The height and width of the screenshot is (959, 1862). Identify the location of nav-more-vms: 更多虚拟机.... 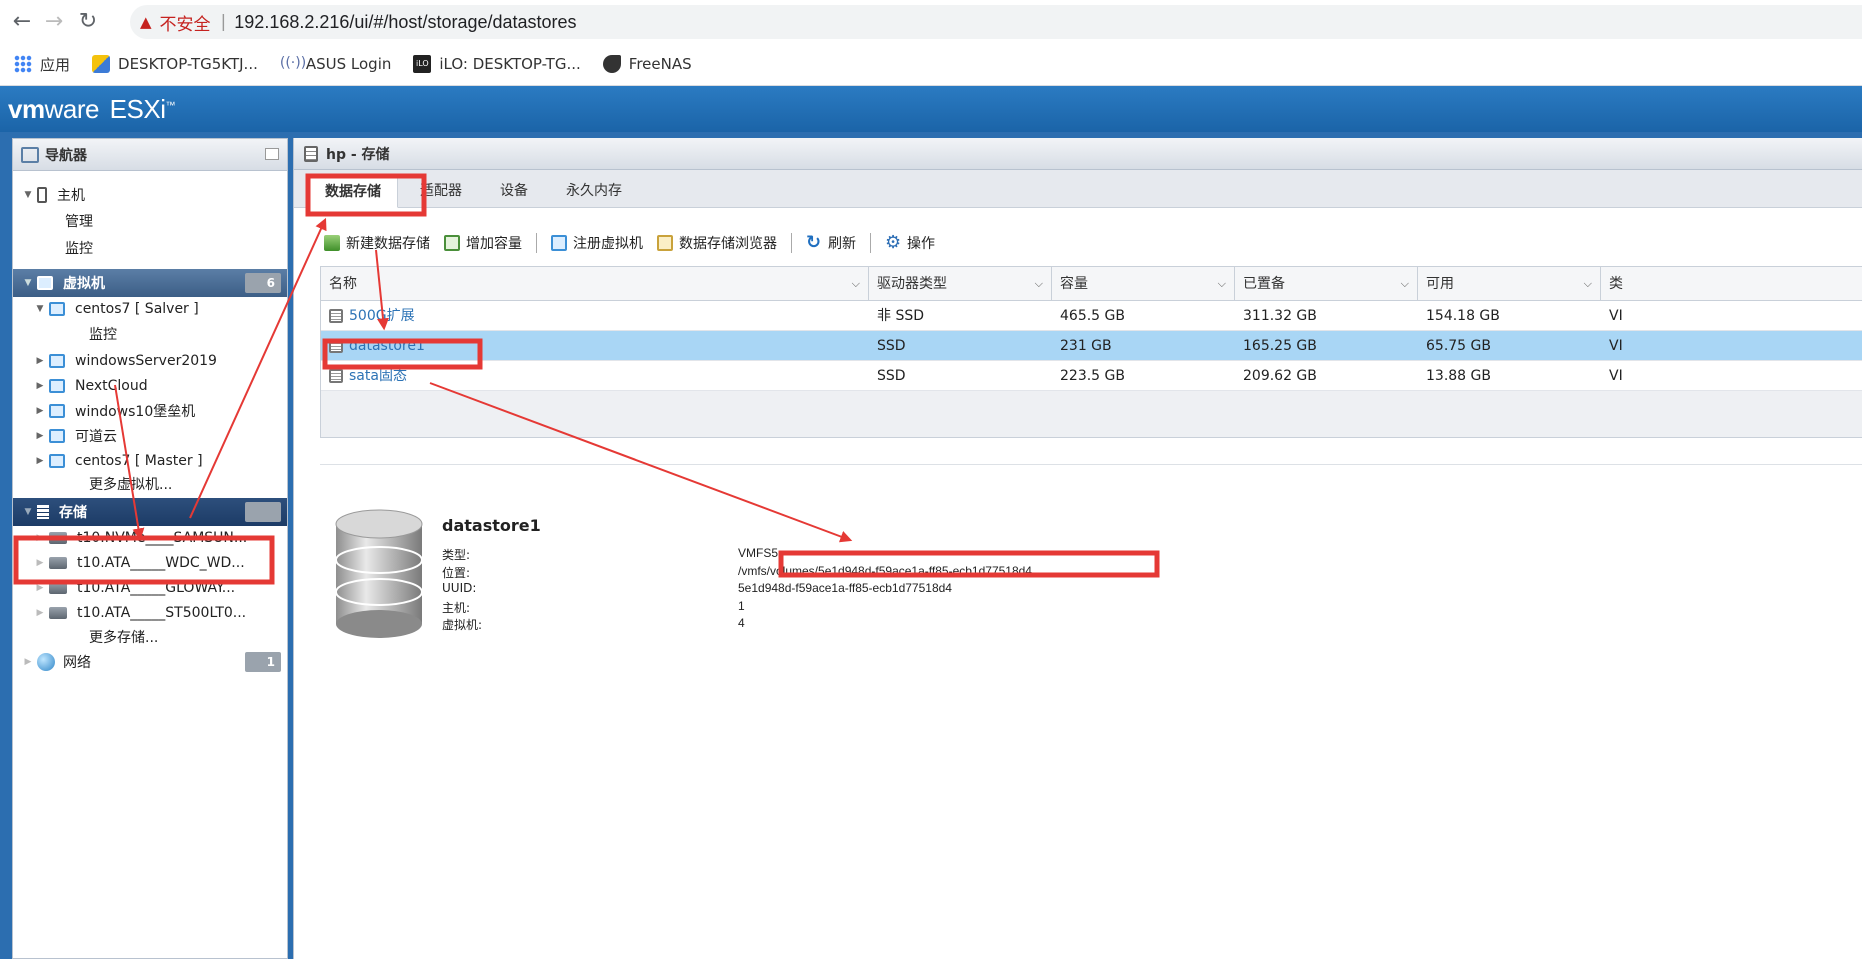
(150, 484).